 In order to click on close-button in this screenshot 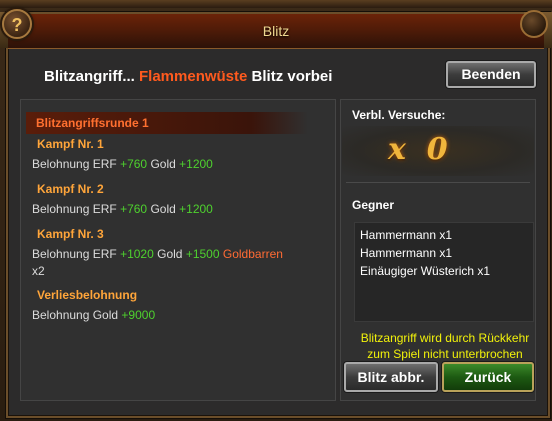, I will do `click(534, 24)`.